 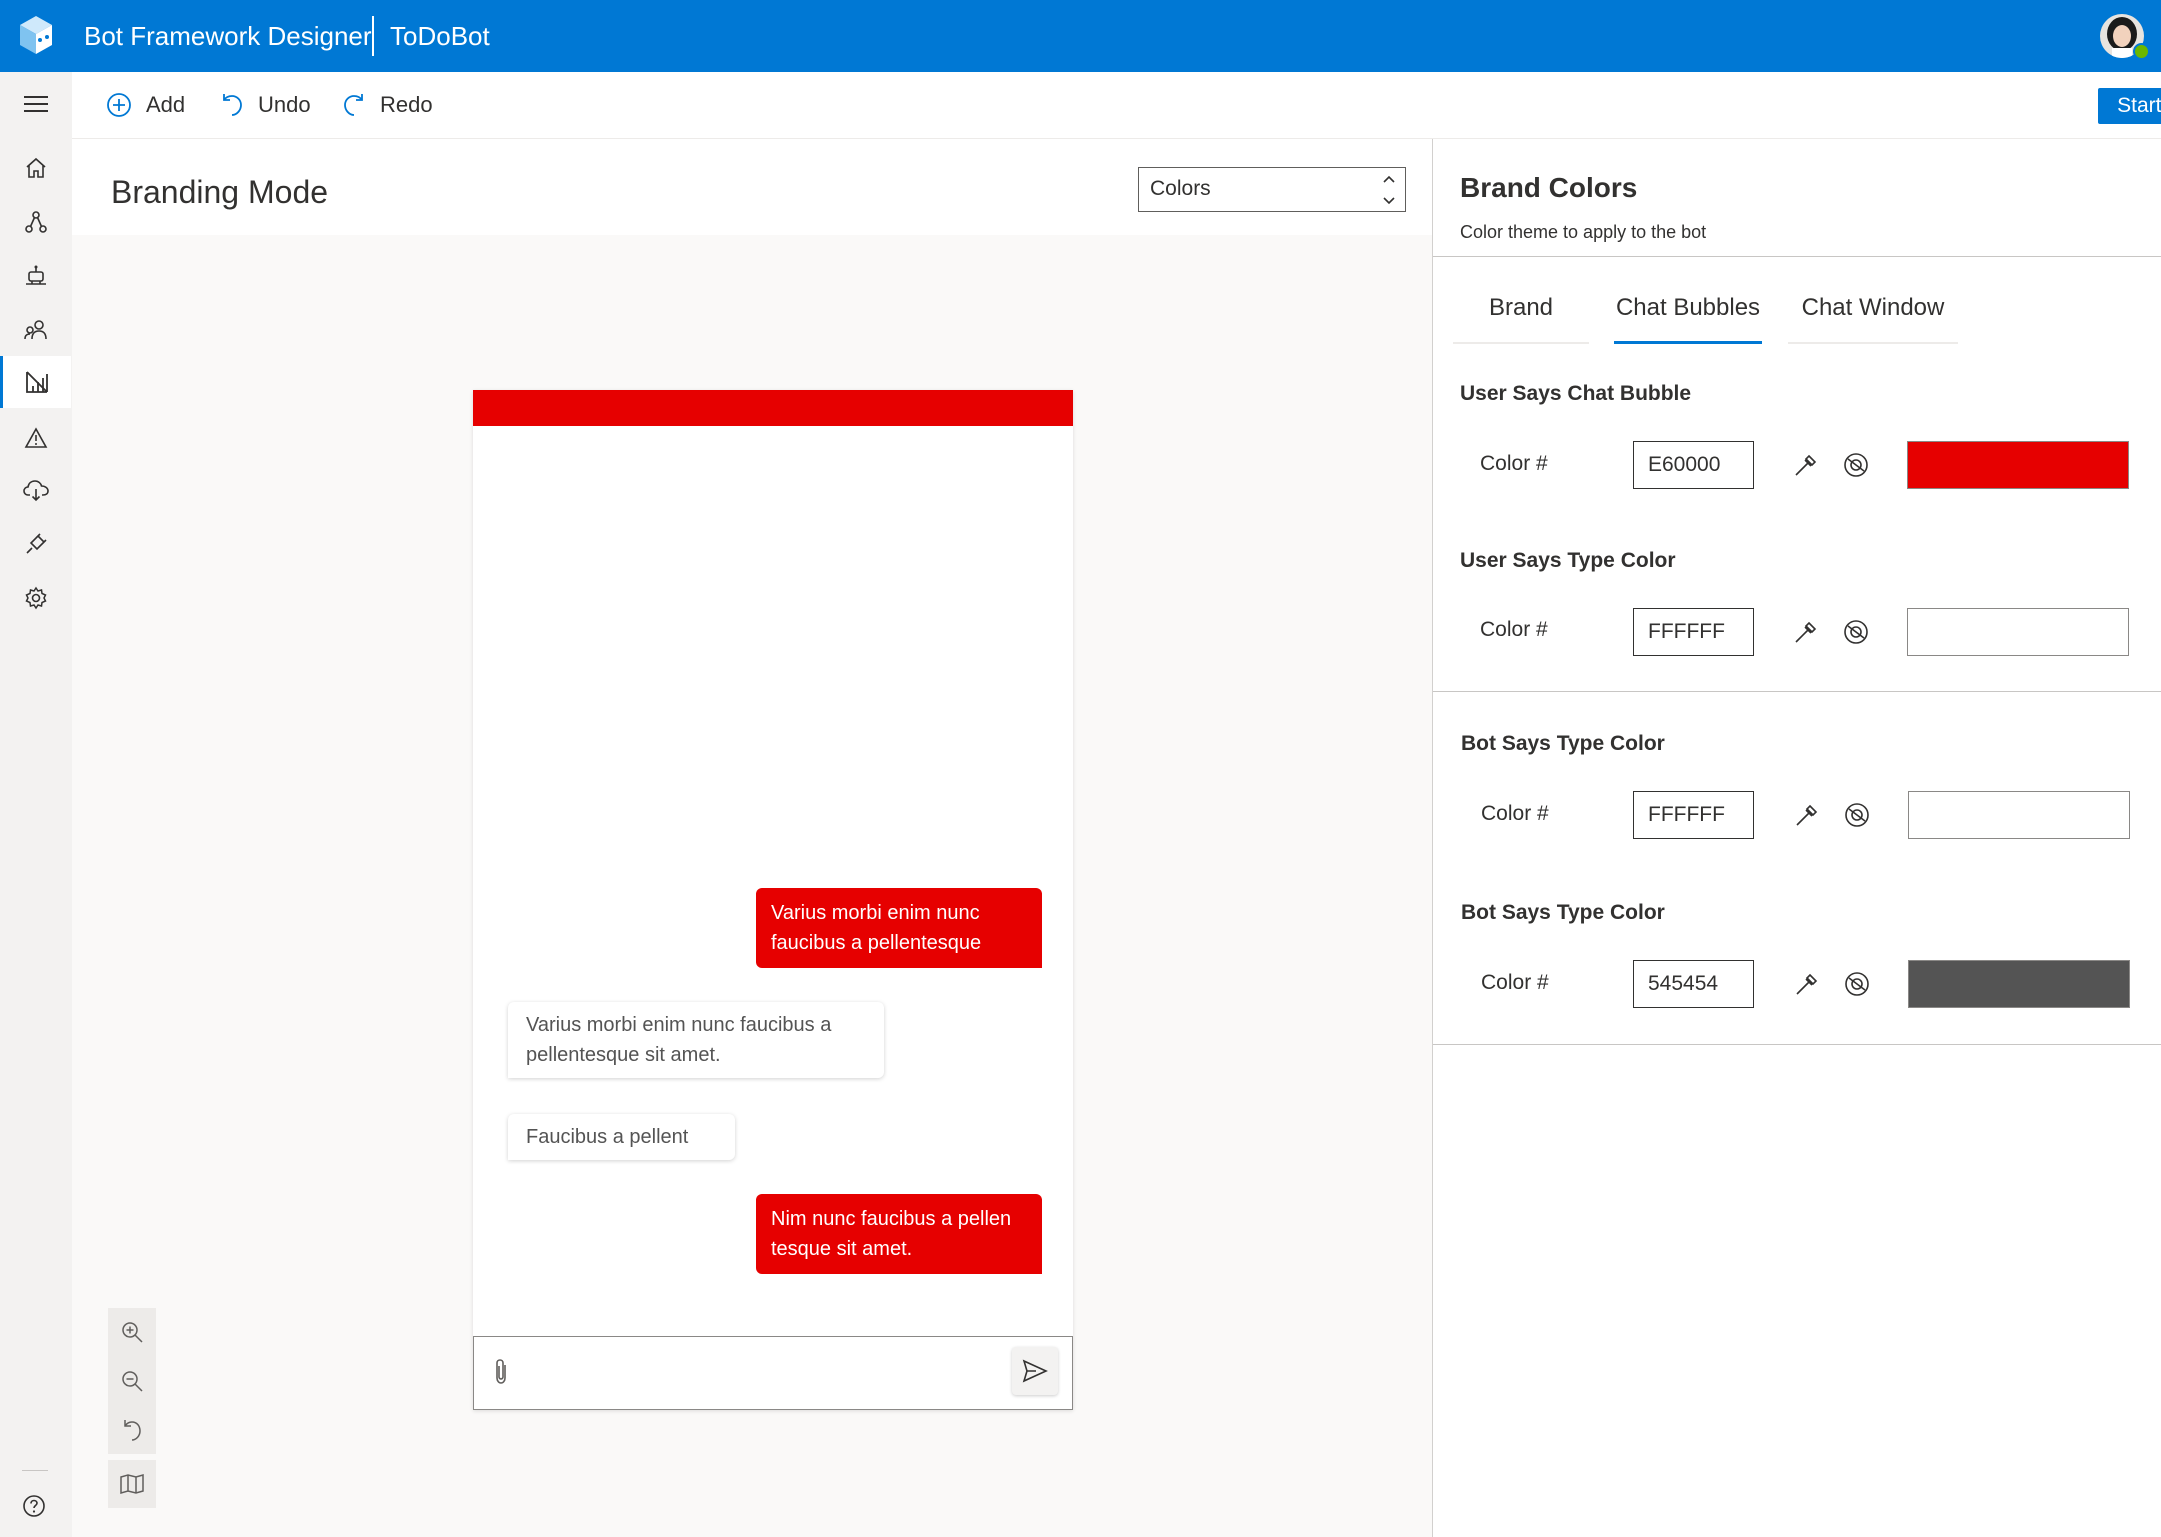 I want to click on nav-item-plugins, so click(x=35, y=544).